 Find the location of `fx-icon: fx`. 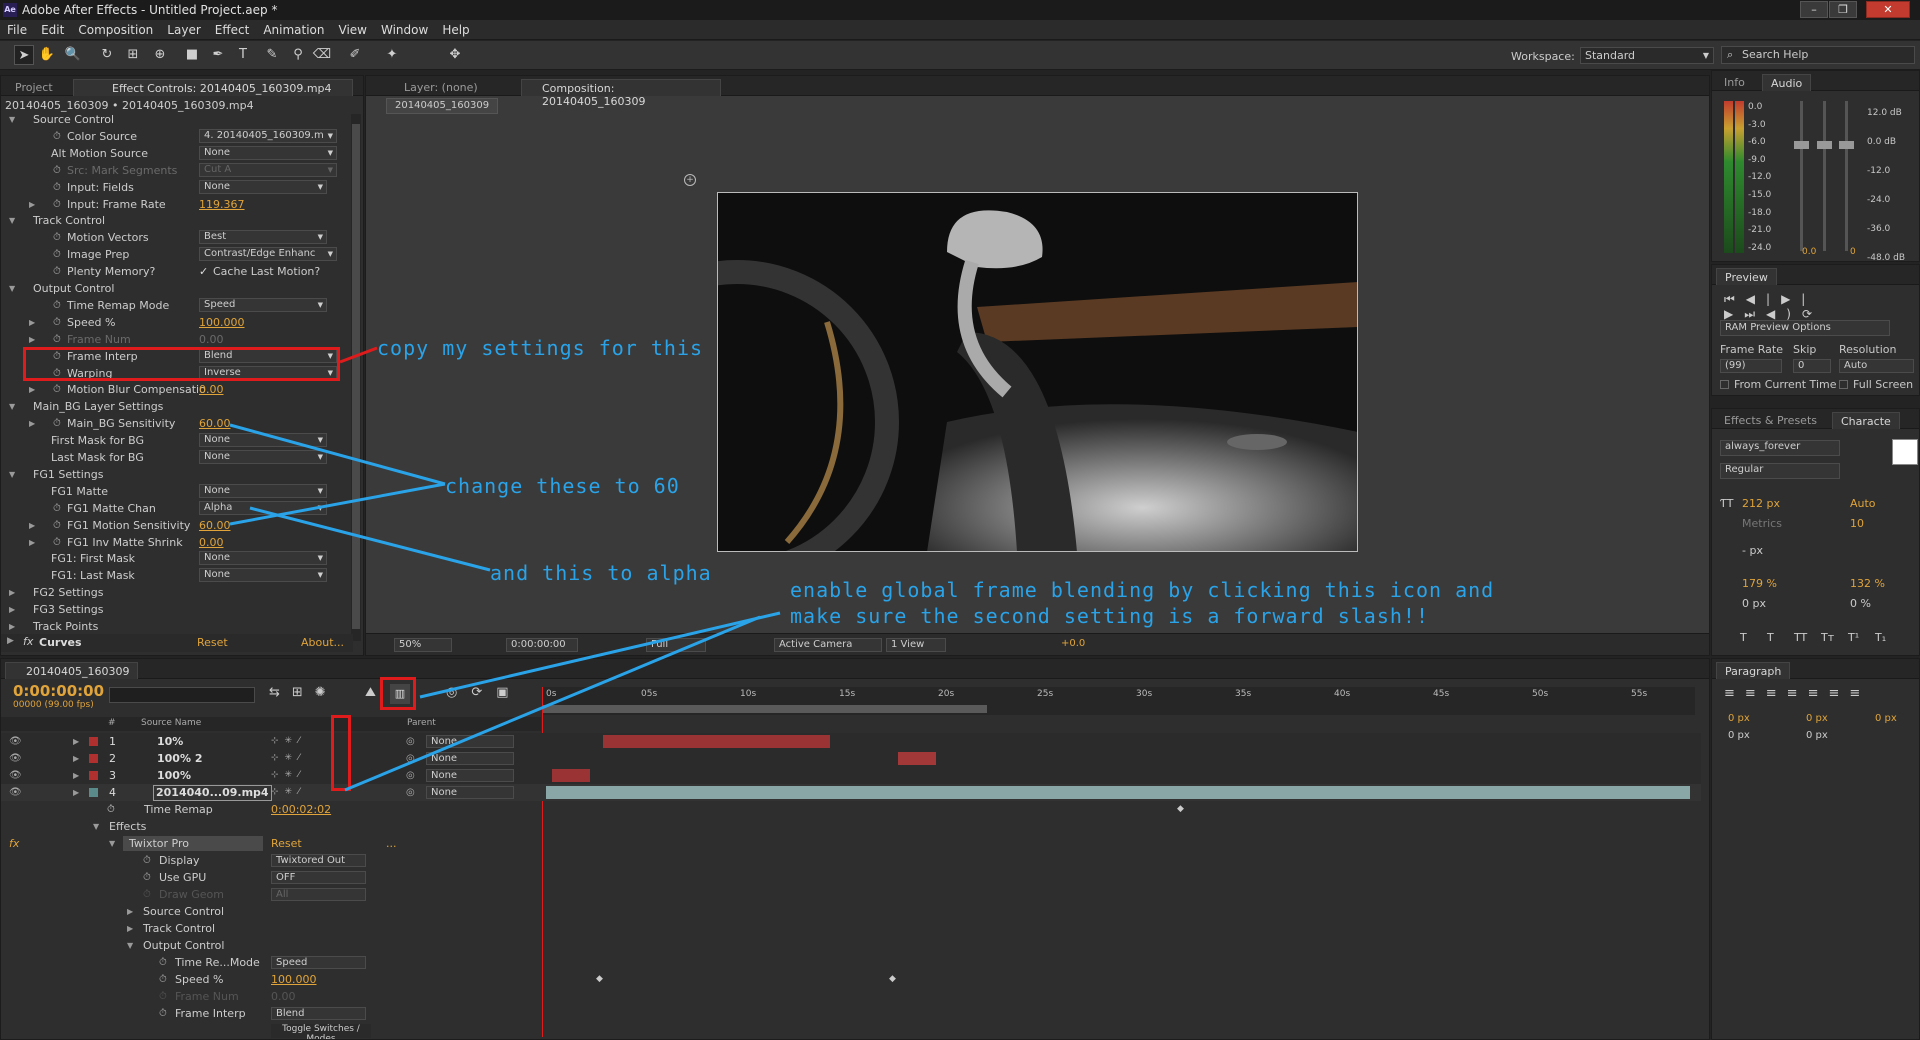

fx-icon: fx is located at coordinates (14, 843).